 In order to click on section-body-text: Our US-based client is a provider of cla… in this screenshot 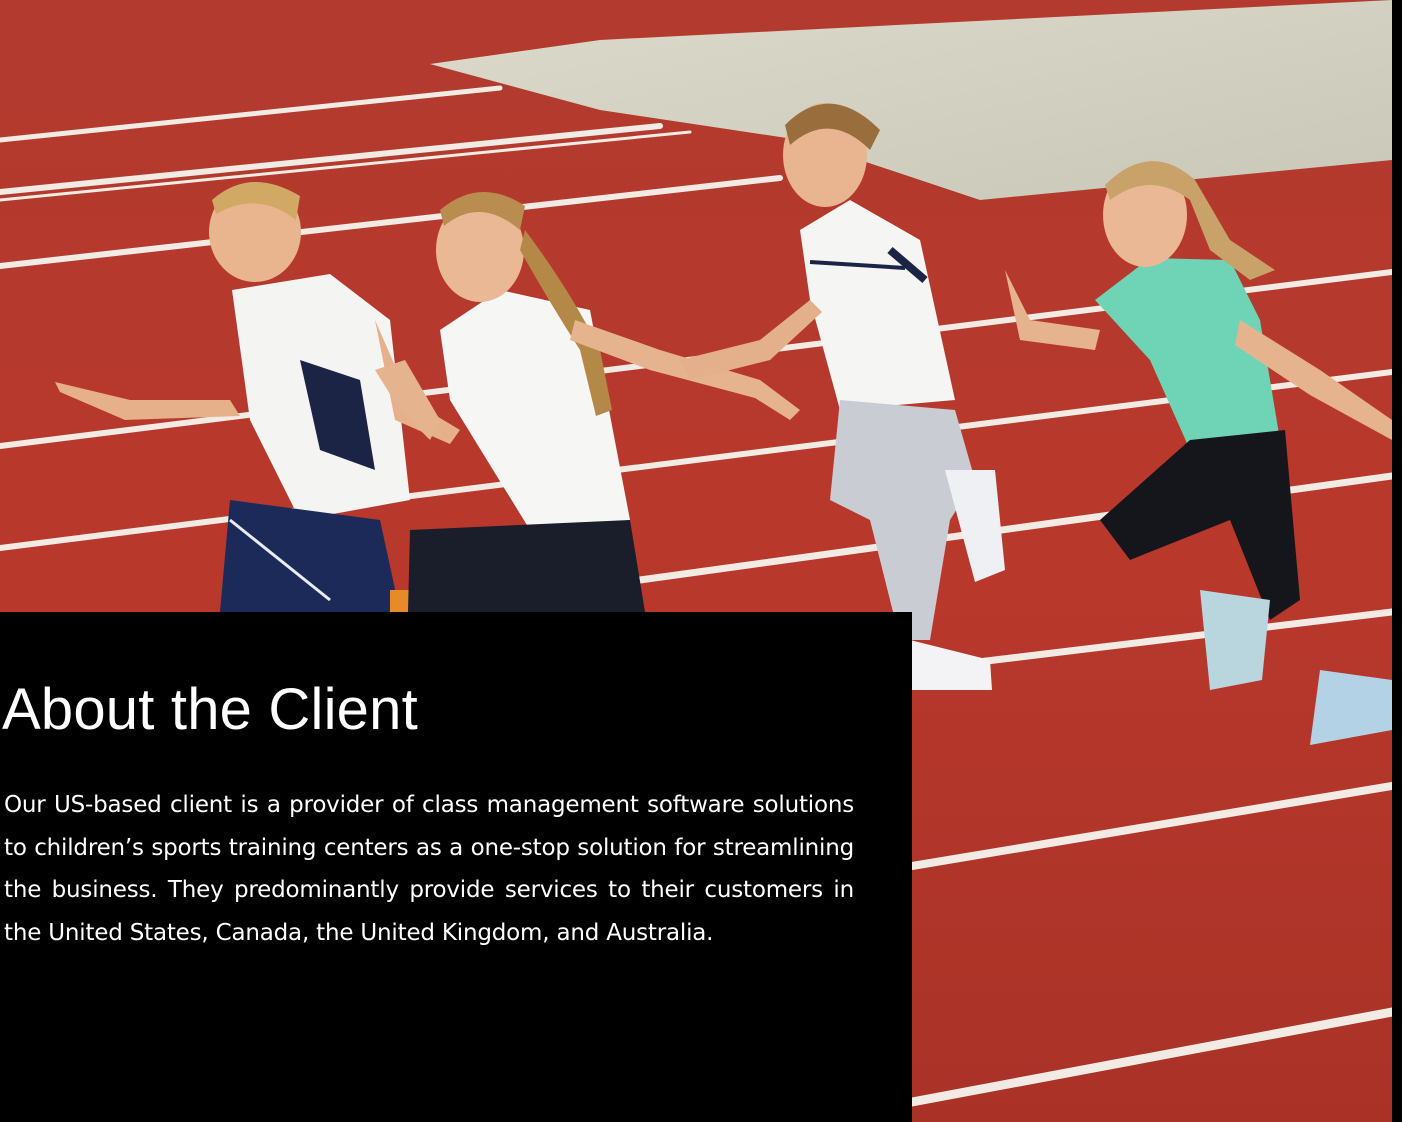, I will do `click(429, 869)`.